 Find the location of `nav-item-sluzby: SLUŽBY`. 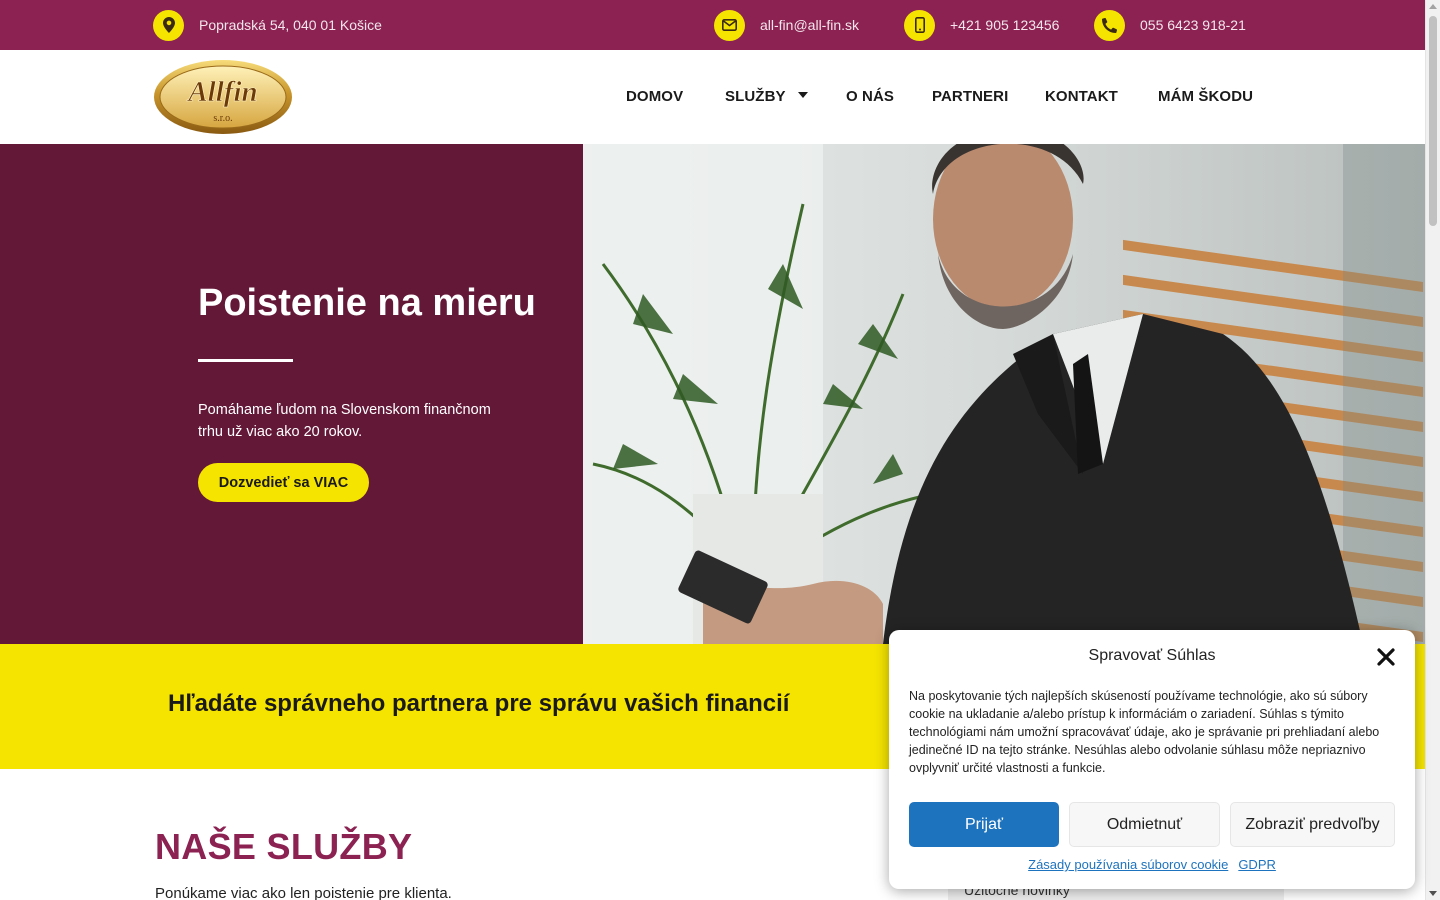

nav-item-sluzby: SLUŽBY is located at coordinates (766, 96).